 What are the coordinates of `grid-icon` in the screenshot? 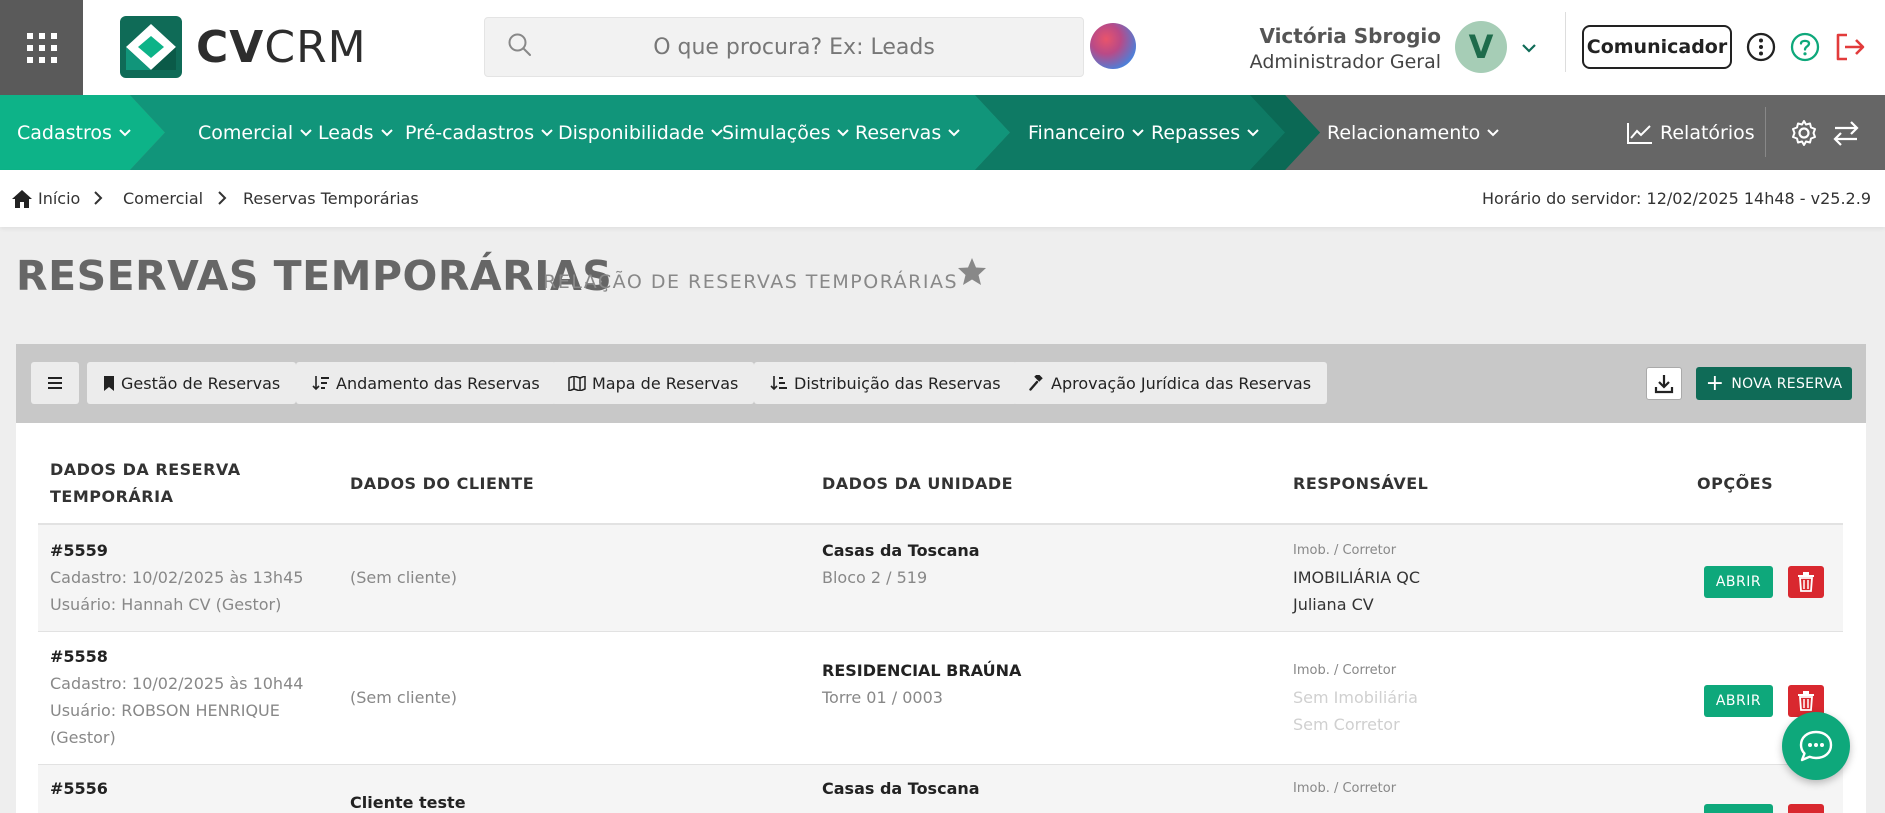 It's located at (41, 47).